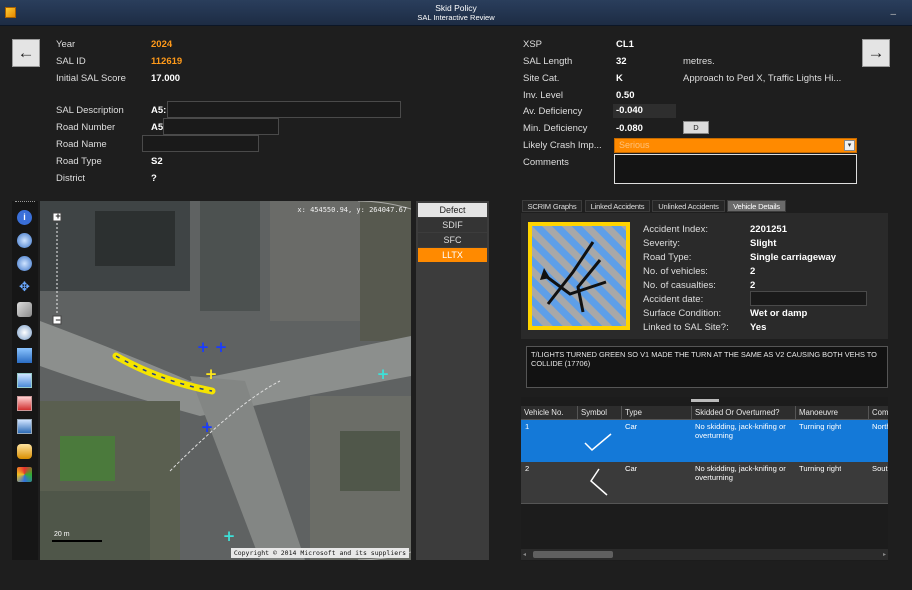 This screenshot has height=590, width=912. I want to click on road-name-field, so click(200, 143).